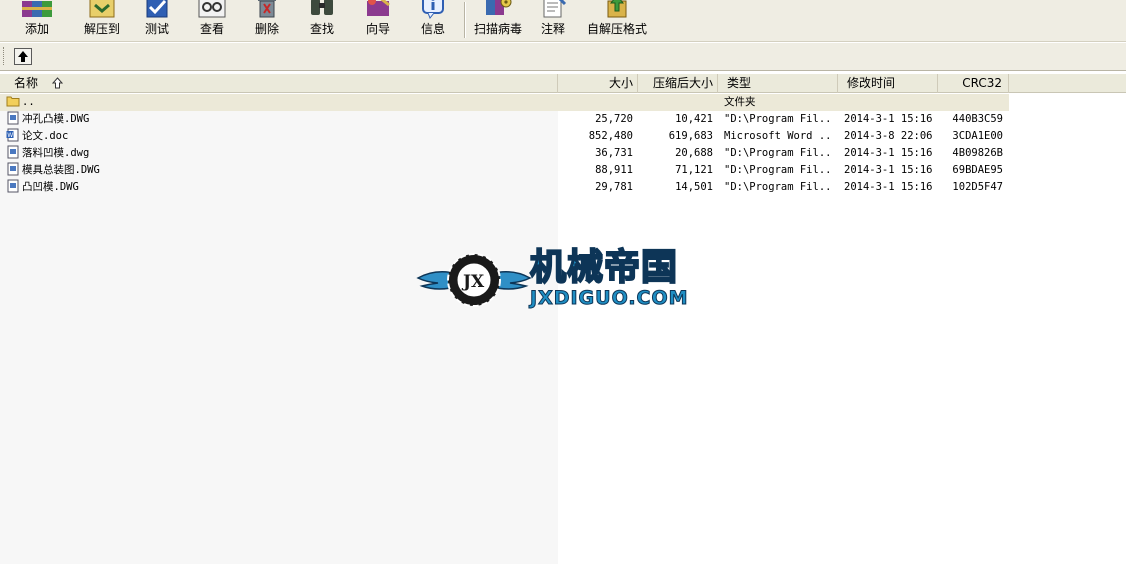  I want to click on test-button: 测试, so click(157, 20).